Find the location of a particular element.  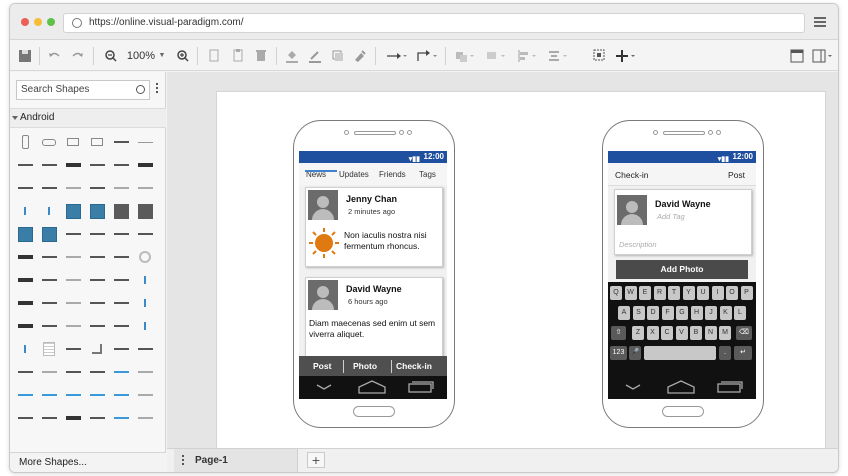

keyboard-key: D is located at coordinates (653, 313).